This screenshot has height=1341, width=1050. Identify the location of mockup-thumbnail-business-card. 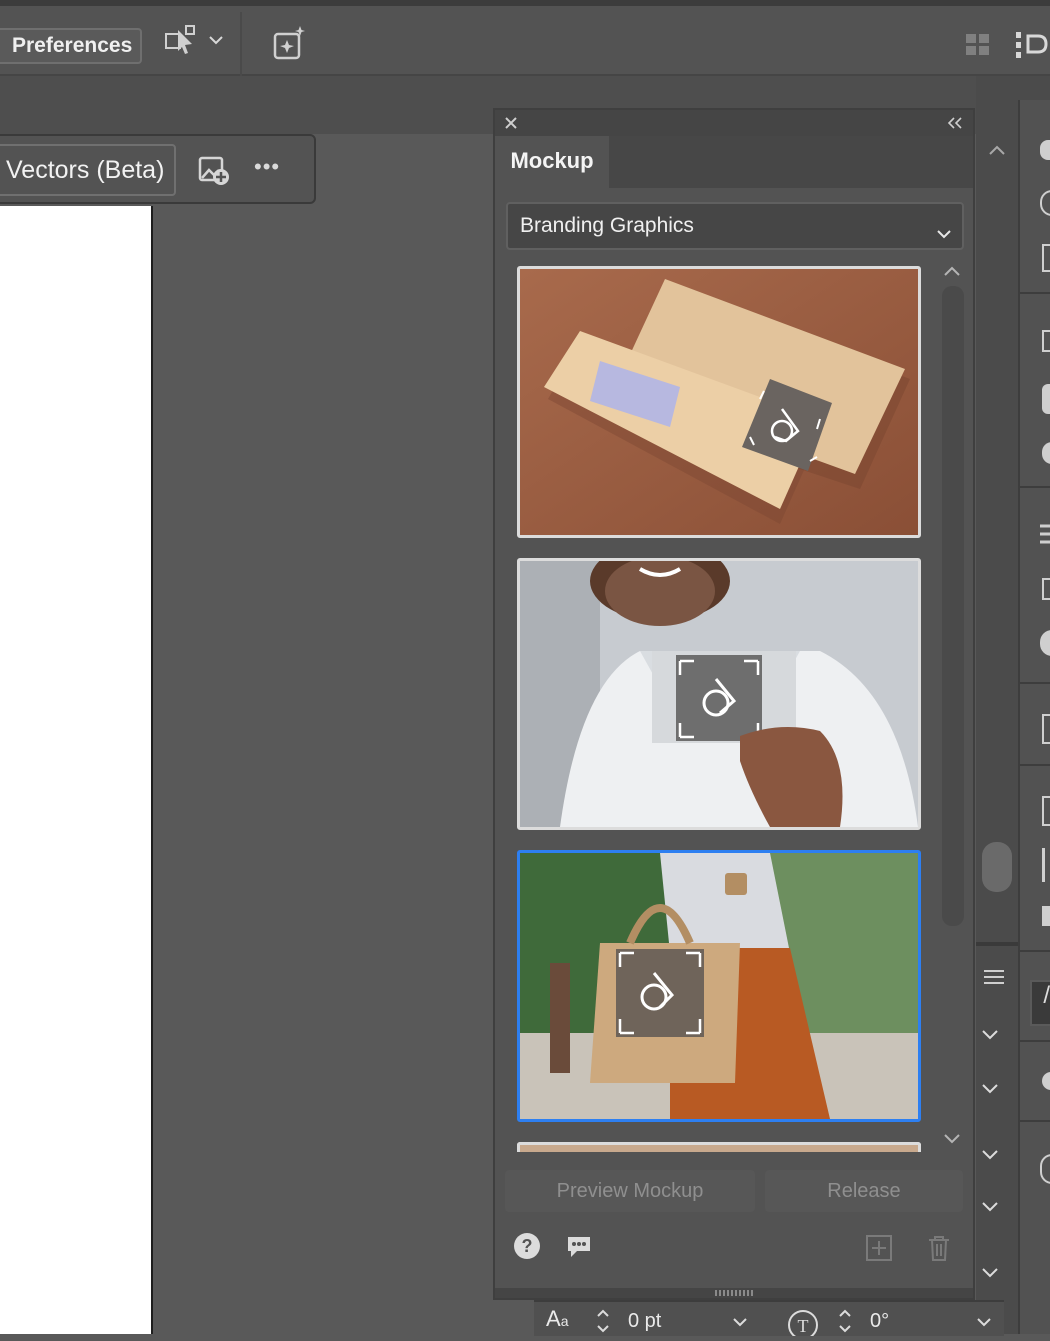
(719, 694).